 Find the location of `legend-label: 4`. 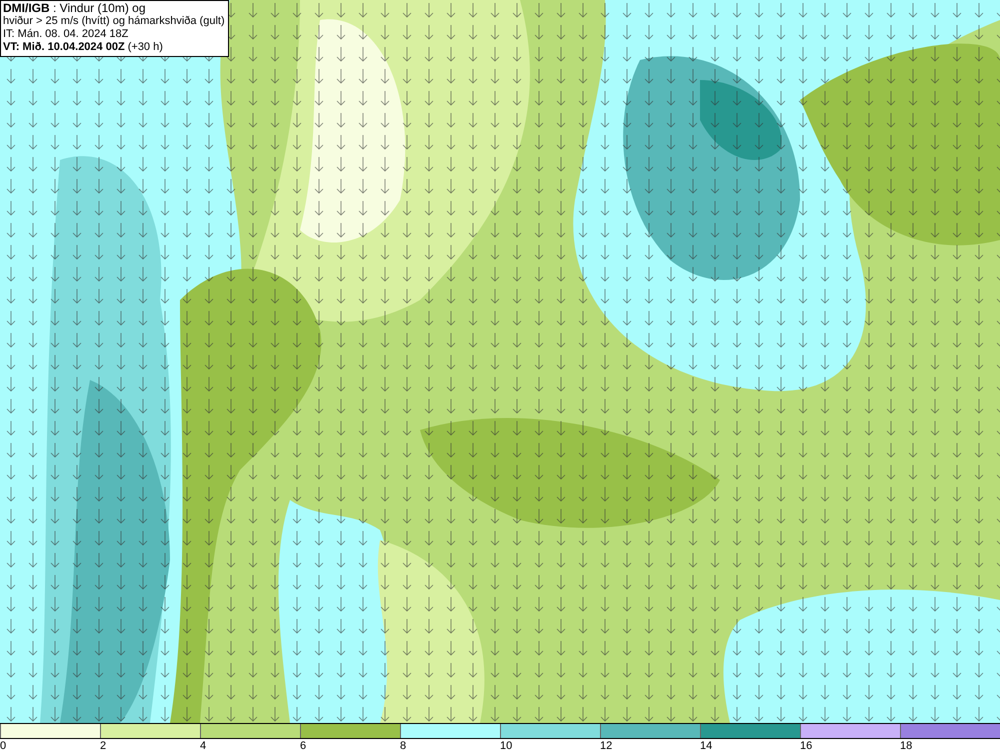

legend-label: 4 is located at coordinates (203, 746).